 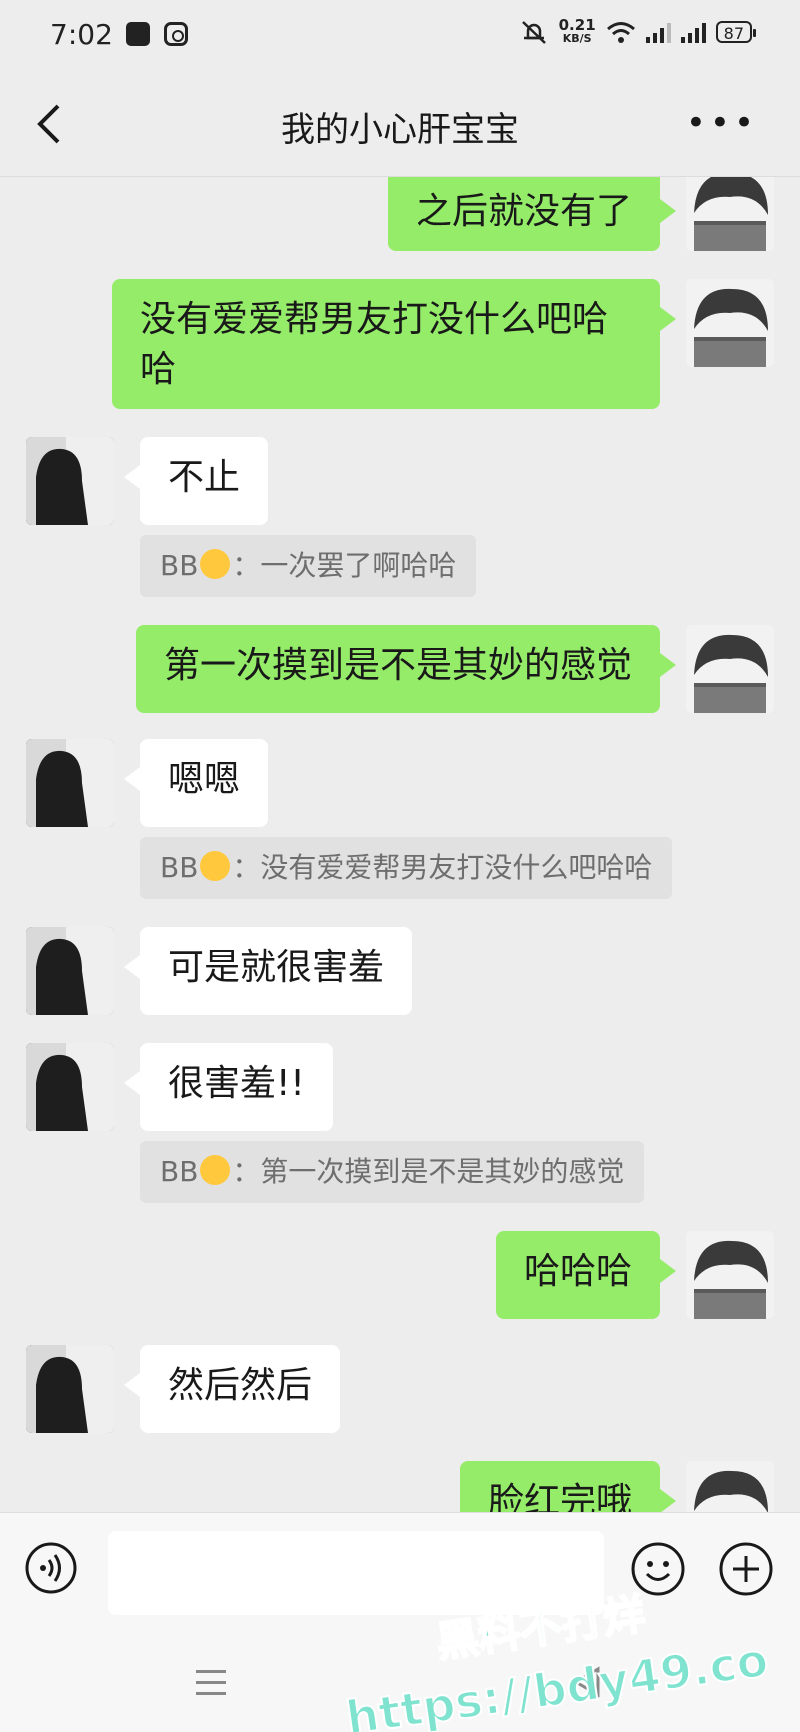 What do you see at coordinates (138, 34) in the screenshot?
I see `app-notification-icon` at bounding box center [138, 34].